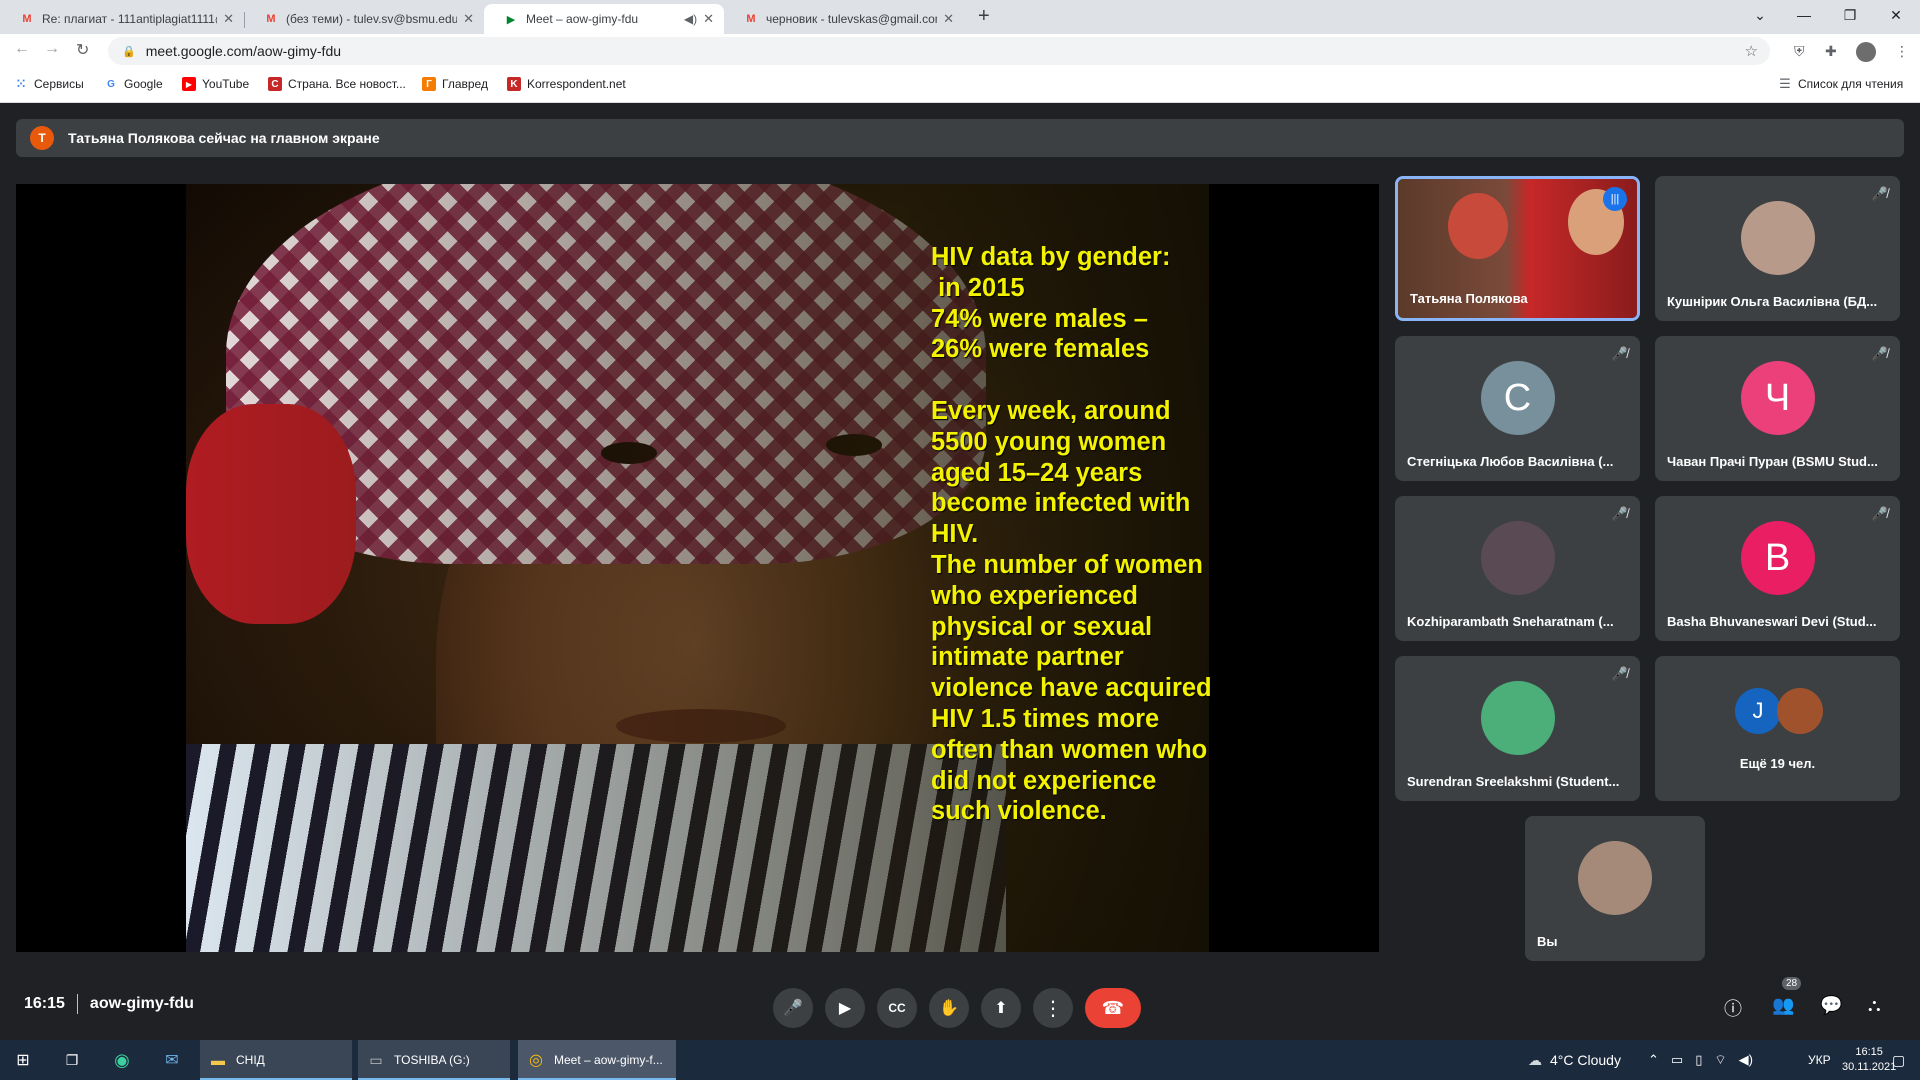 The image size is (1920, 1080). What do you see at coordinates (690, 19) in the screenshot?
I see `speaker-icon: ◀)` at bounding box center [690, 19].